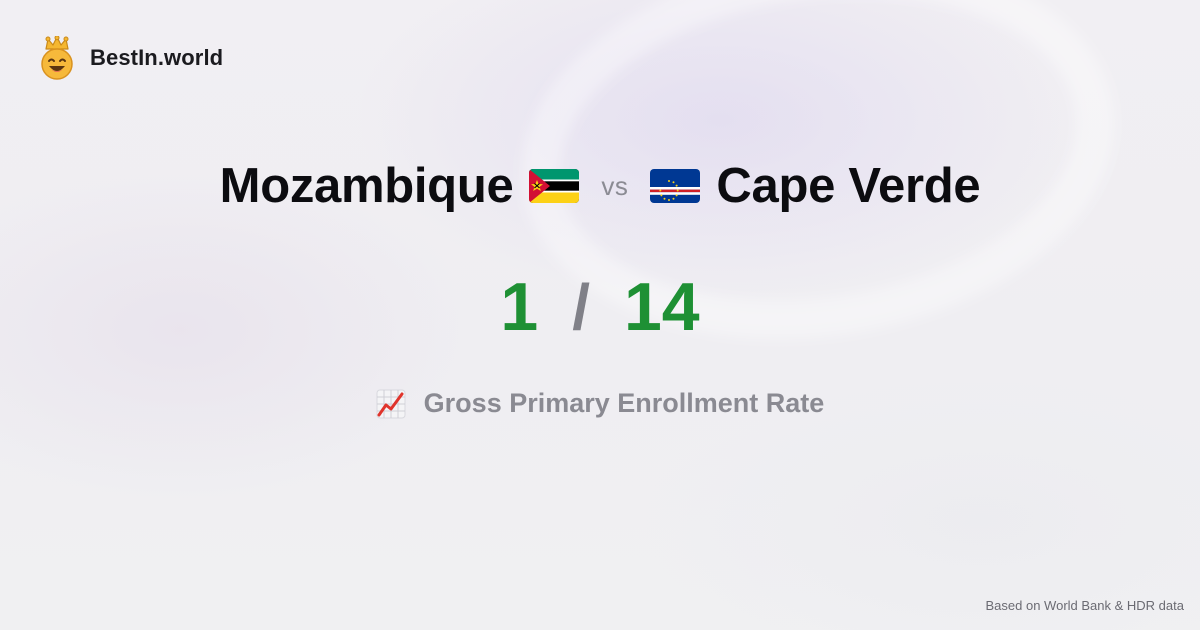  What do you see at coordinates (848, 186) in the screenshot?
I see `right-country-name: Cape Verde` at bounding box center [848, 186].